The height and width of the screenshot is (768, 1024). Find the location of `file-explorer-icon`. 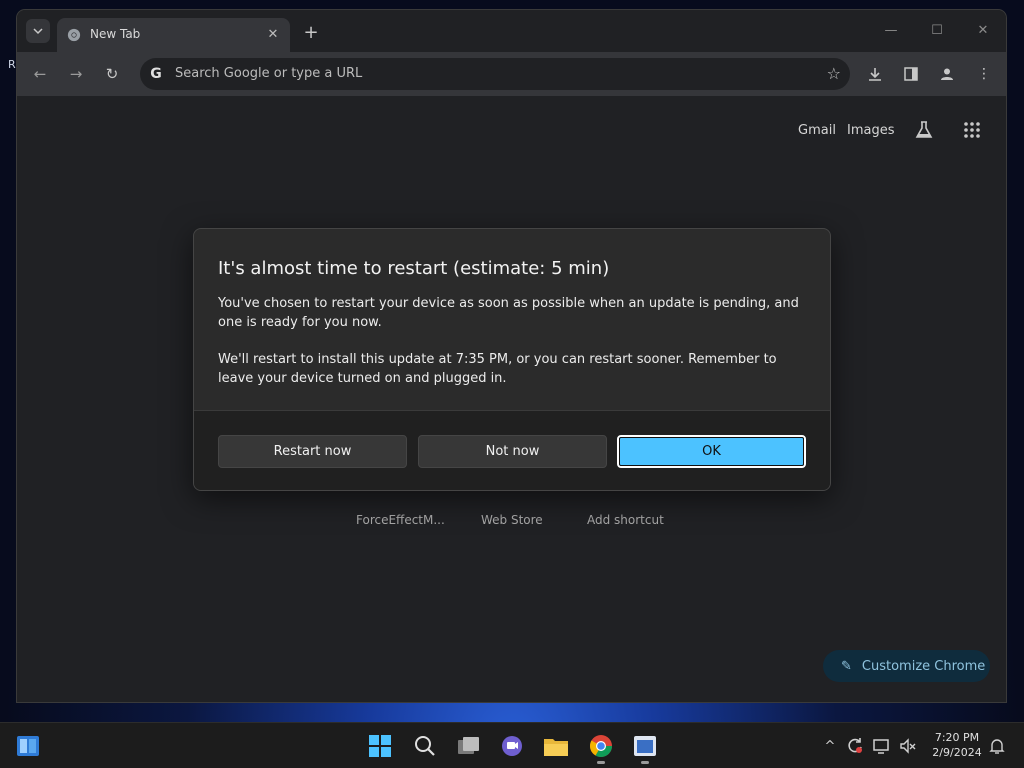

file-explorer-icon is located at coordinates (556, 747).